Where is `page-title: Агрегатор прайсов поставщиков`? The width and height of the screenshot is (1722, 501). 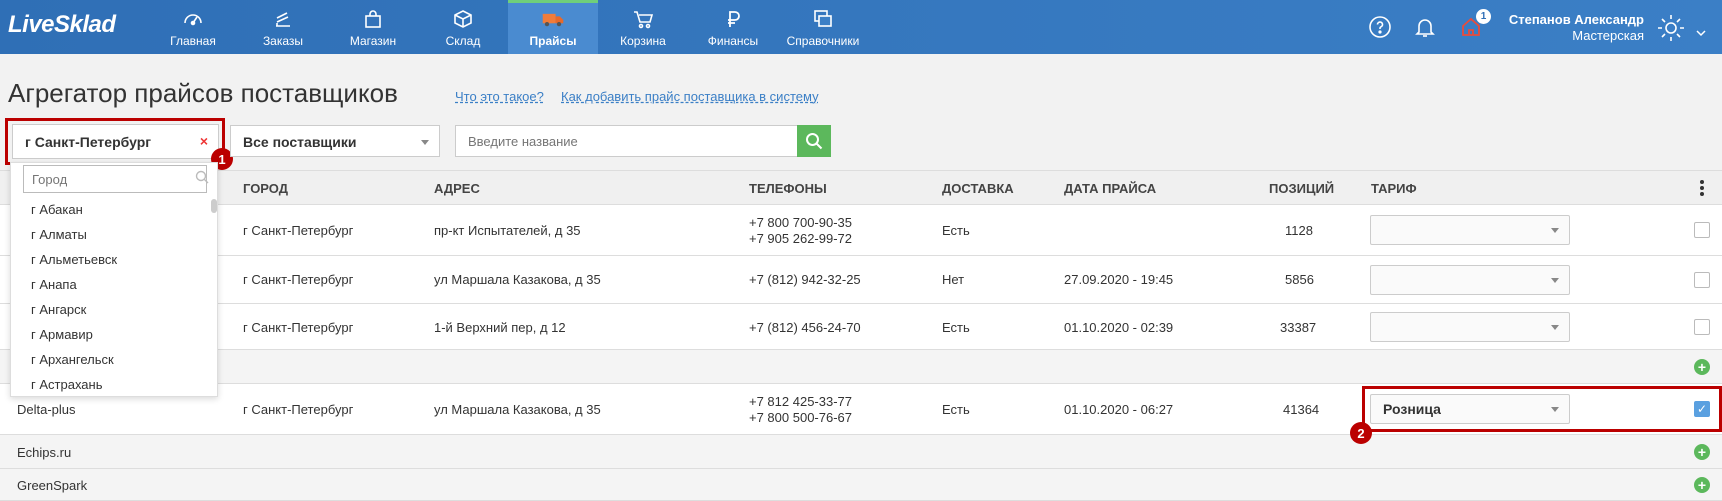
page-title: Агрегатор прайсов поставщиков is located at coordinates (203, 93).